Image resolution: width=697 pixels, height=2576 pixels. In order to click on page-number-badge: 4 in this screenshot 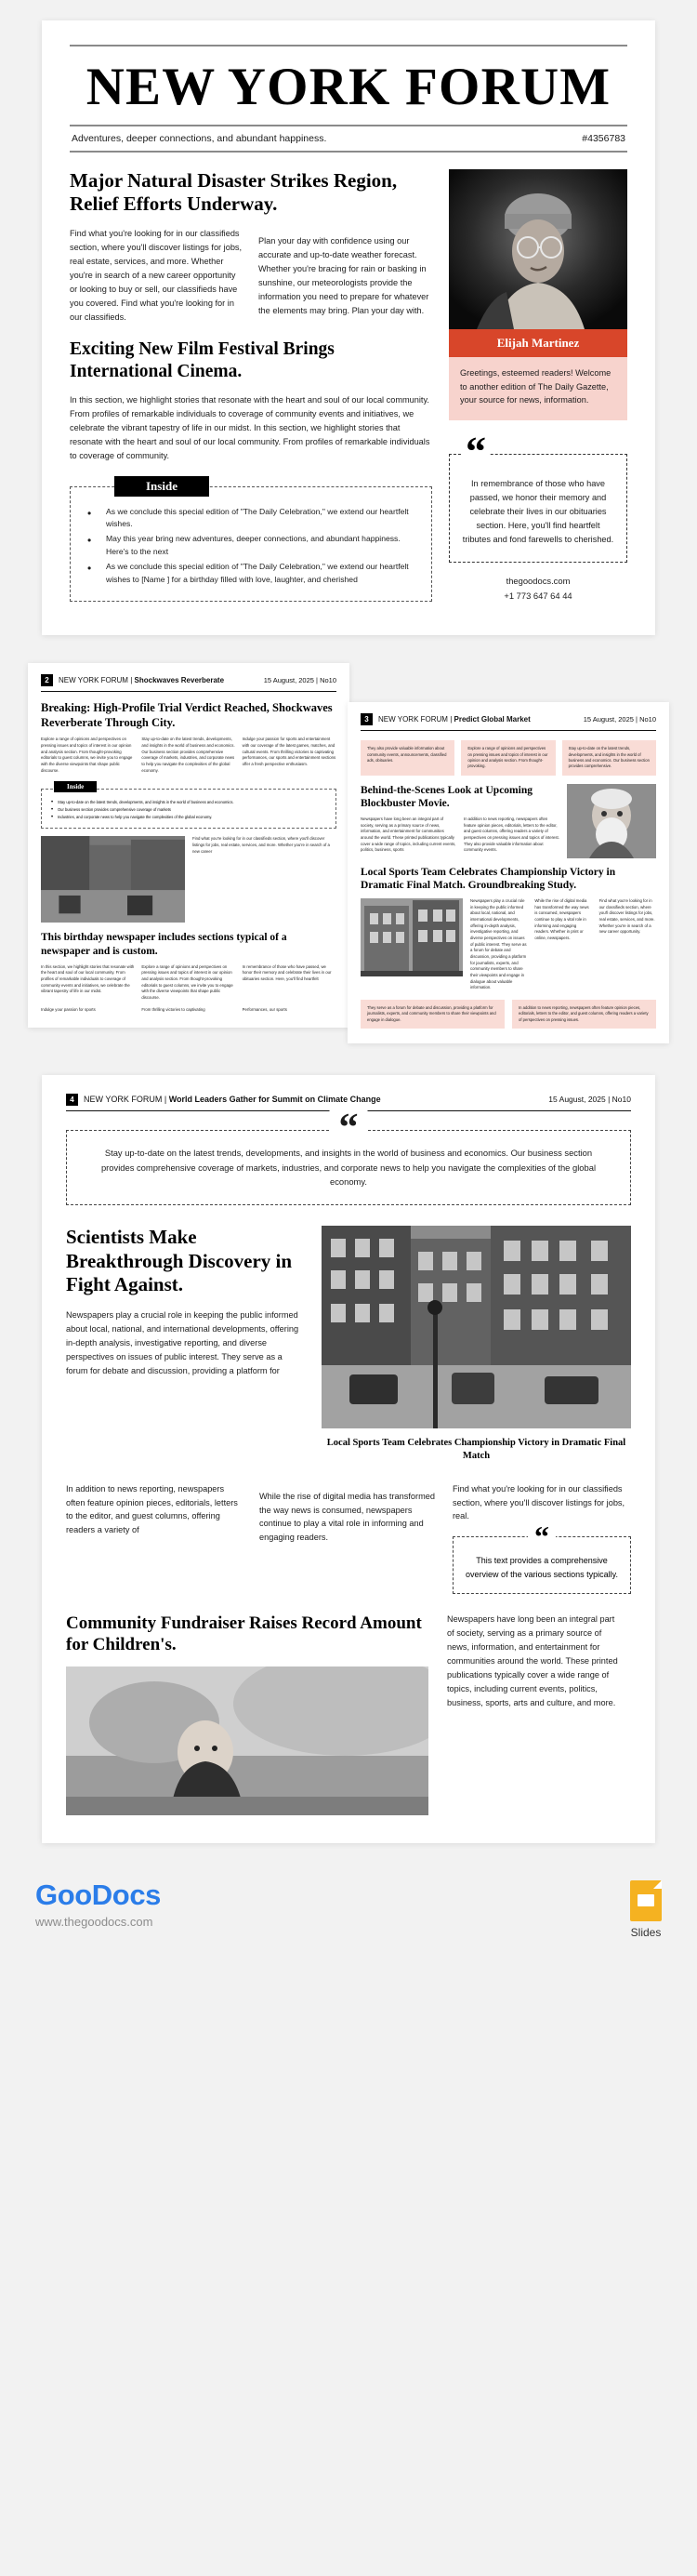, I will do `click(72, 1099)`.